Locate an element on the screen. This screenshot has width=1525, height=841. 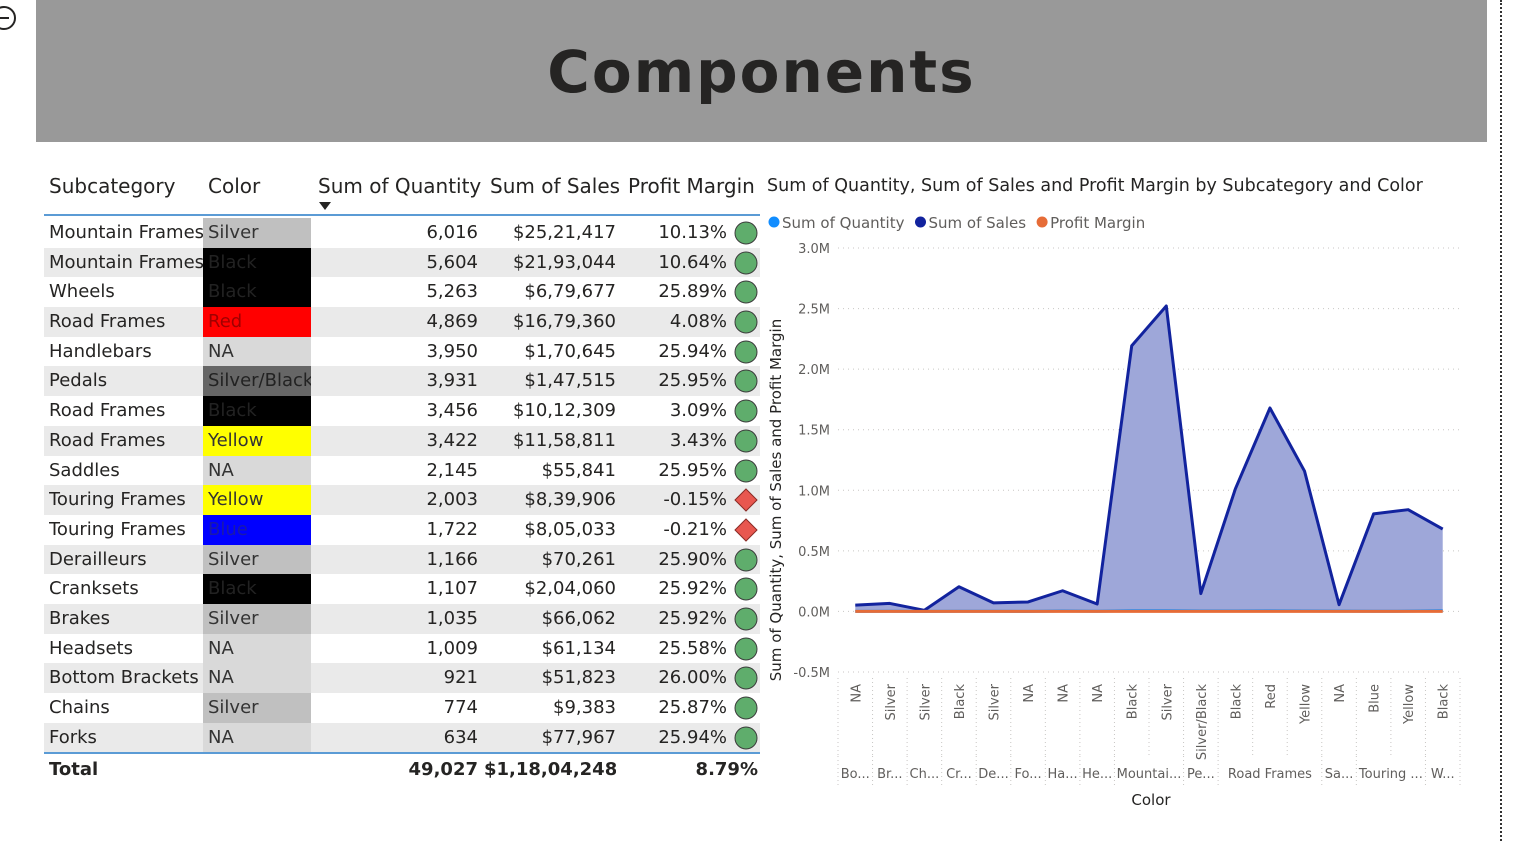
header-color: Color is located at coordinates (234, 186).